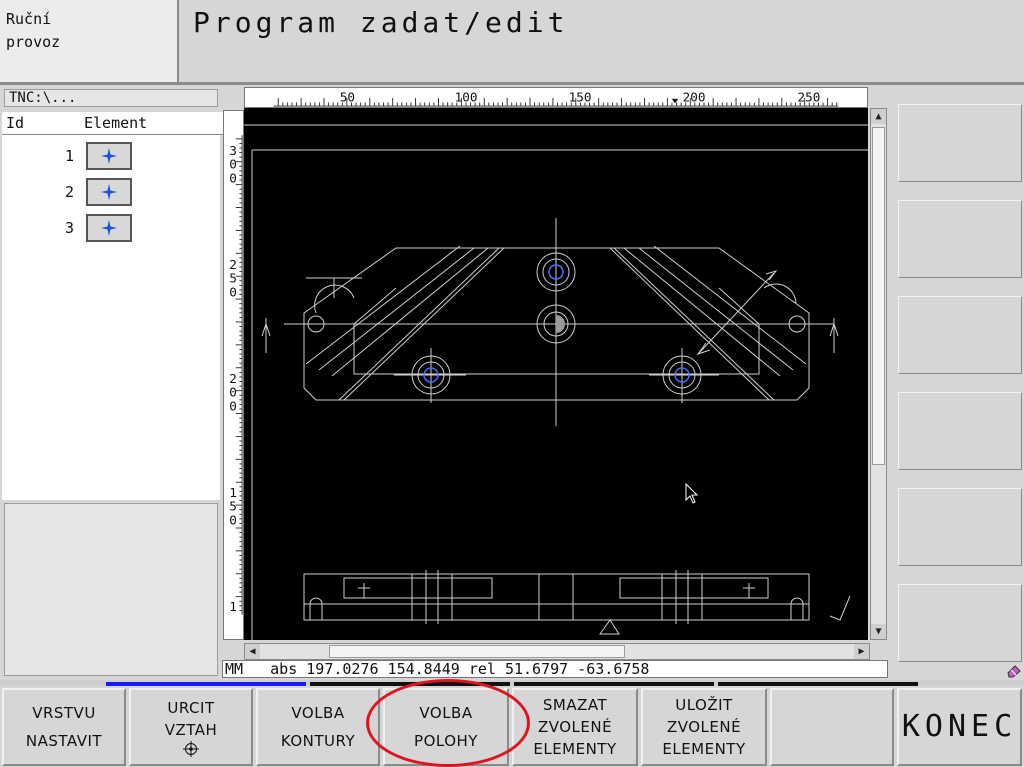 Image resolution: width=1024 pixels, height=767 pixels. I want to click on softkey-vrstvu-nastavit: VRSTVU NASTAVIT, so click(64, 727).